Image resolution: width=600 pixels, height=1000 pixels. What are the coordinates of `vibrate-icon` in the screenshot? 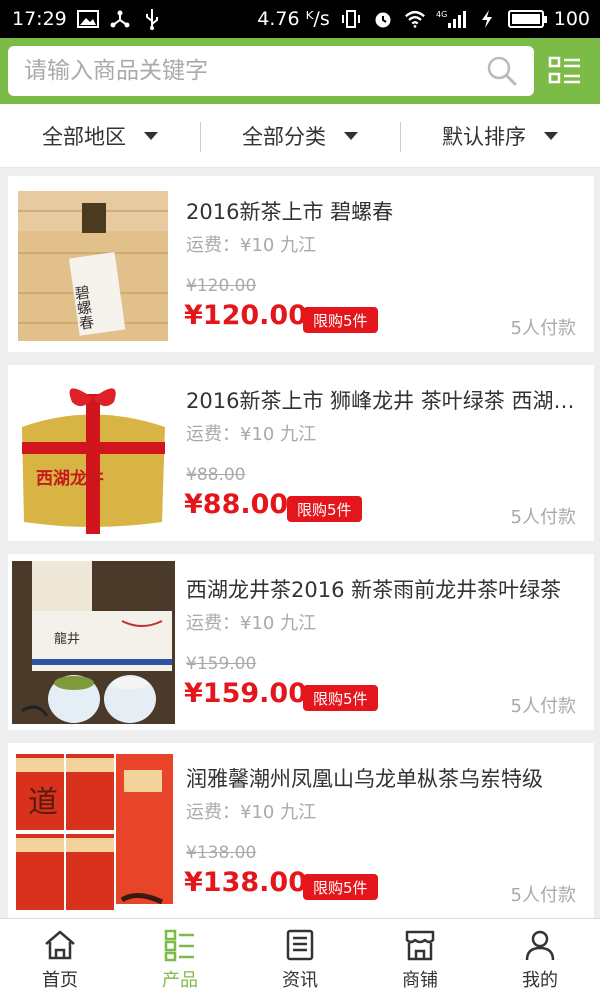 It's located at (351, 19).